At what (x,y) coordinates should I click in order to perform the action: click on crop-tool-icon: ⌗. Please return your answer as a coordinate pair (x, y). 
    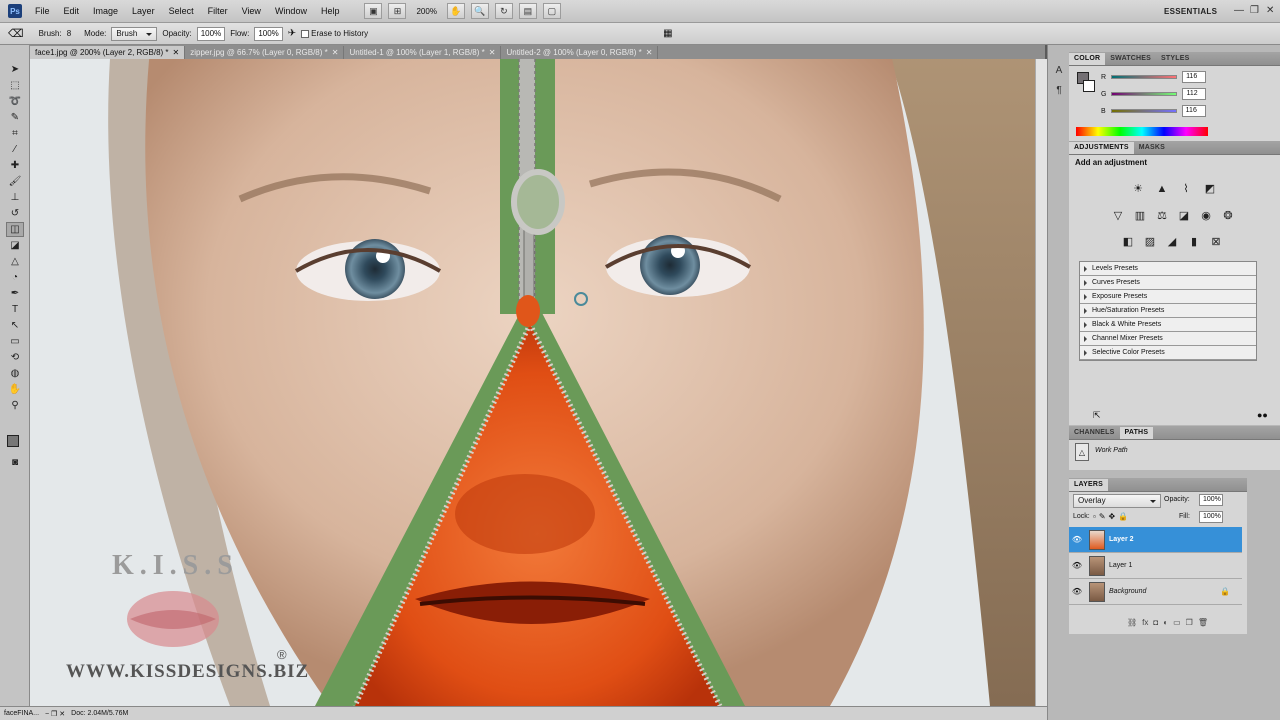
    Looking at the image, I should click on (15, 133).